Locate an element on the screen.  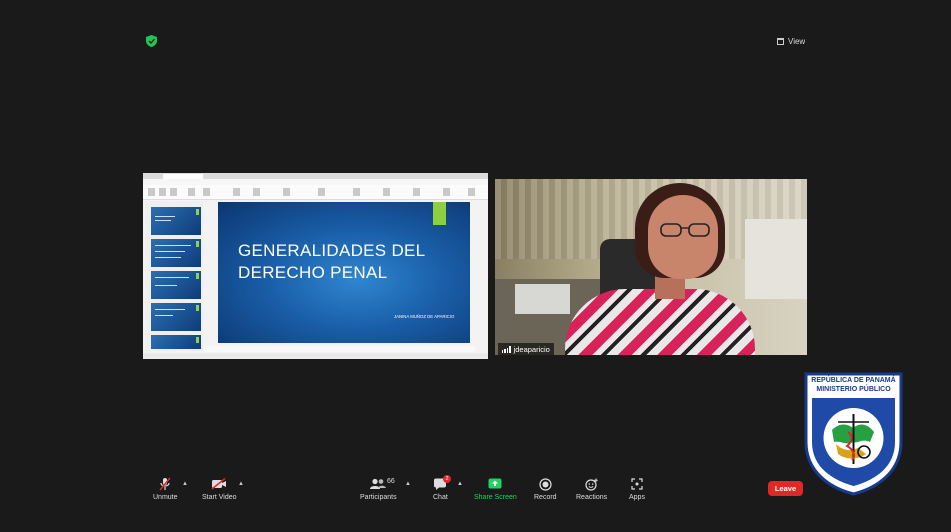
chat-unread-badge: 2 is located at coordinates (447, 479).